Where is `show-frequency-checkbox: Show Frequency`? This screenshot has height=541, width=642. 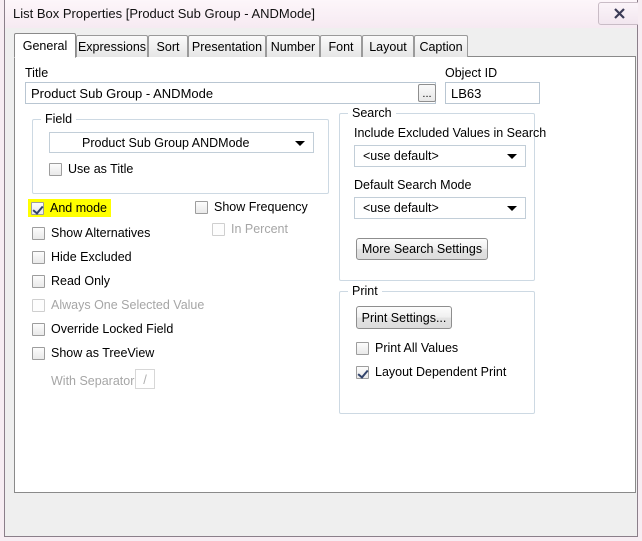 show-frequency-checkbox: Show Frequency is located at coordinates (251, 207).